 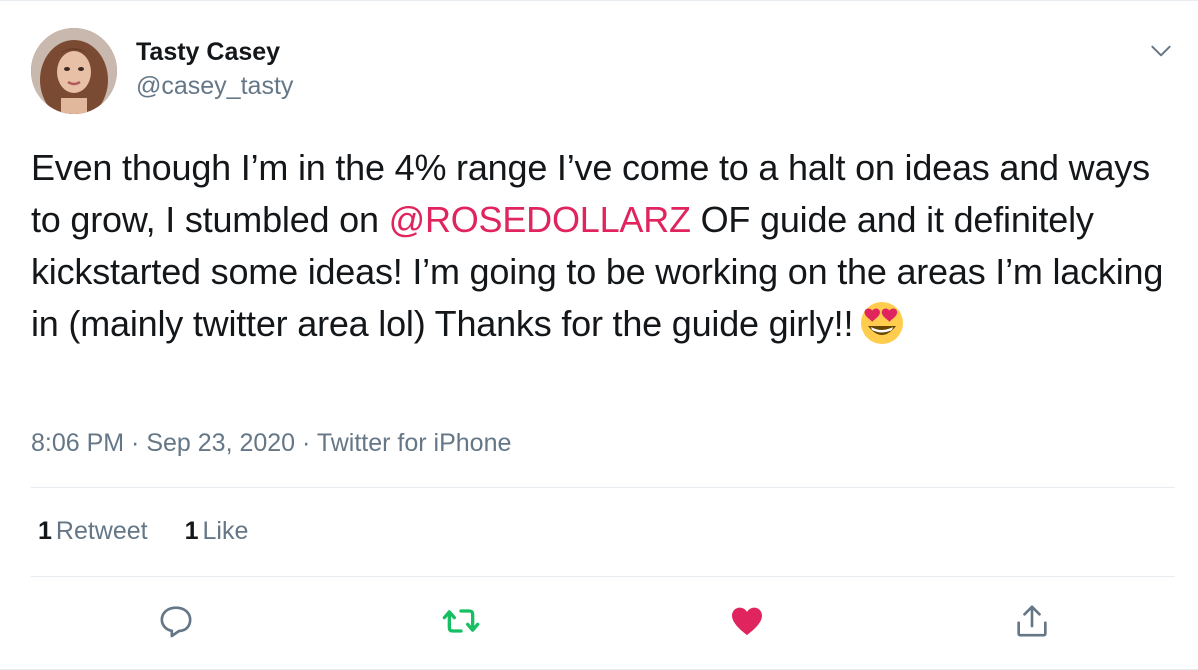 I want to click on avatar-image, so click(x=74, y=71).